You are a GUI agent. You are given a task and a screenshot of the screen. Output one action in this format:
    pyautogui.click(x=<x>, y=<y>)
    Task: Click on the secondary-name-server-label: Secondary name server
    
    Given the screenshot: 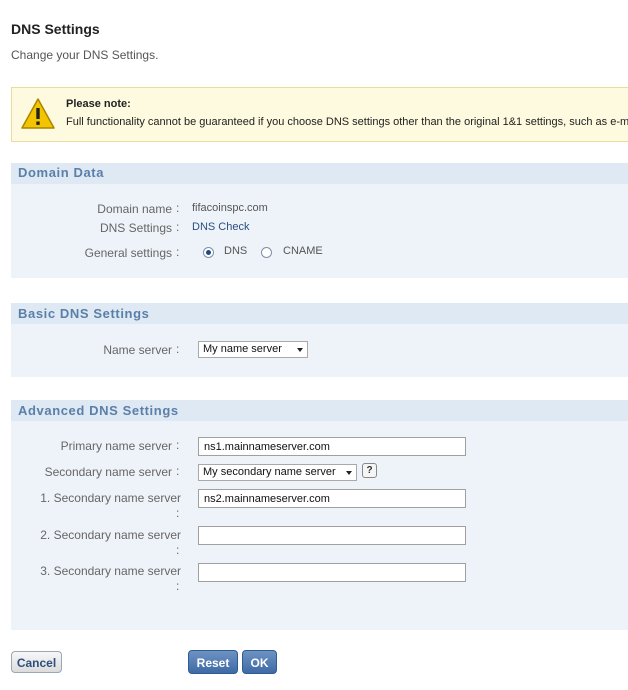 What is the action you would take?
    pyautogui.click(x=108, y=472)
    